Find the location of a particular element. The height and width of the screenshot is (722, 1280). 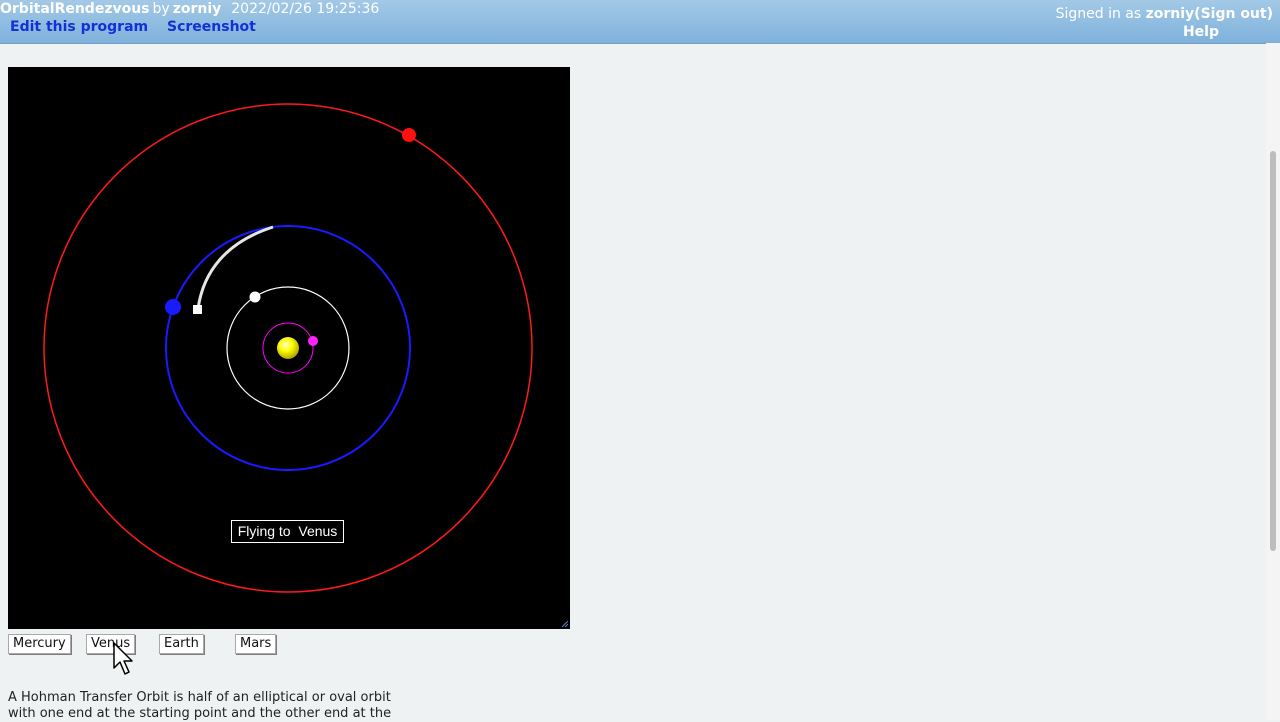

mouse-cursor-icon is located at coordinates (123, 658).